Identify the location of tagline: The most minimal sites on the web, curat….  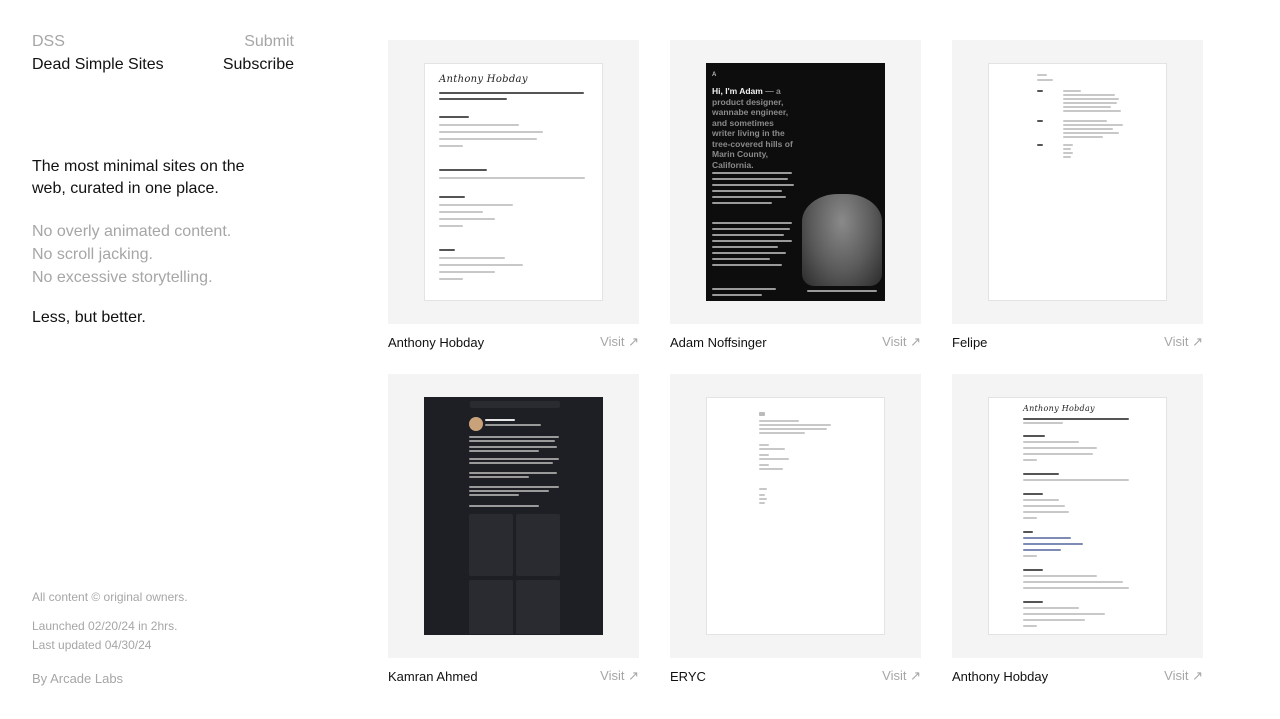
(138, 177).